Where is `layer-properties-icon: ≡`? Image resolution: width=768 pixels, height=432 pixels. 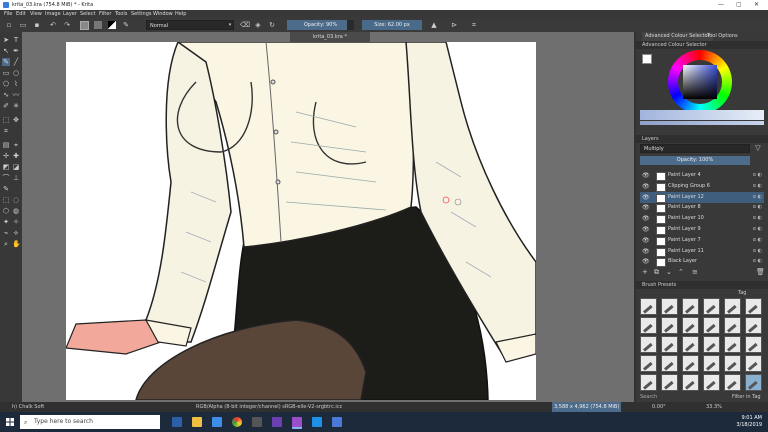
layer-properties-icon: ≡ is located at coordinates (695, 272).